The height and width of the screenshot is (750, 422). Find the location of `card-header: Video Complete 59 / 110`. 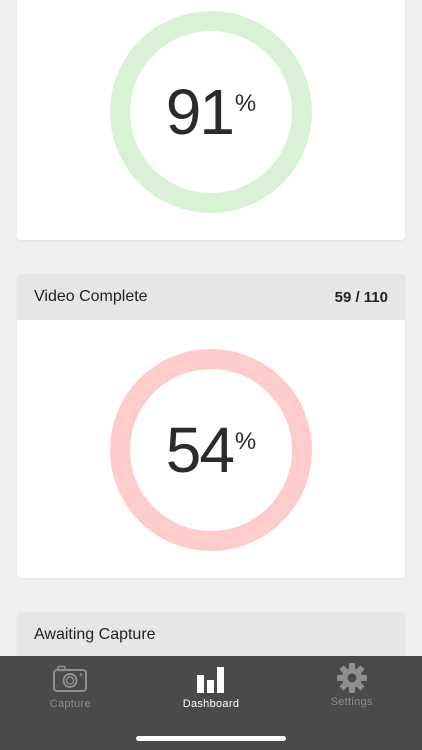

card-header: Video Complete 59 / 110 is located at coordinates (211, 297).